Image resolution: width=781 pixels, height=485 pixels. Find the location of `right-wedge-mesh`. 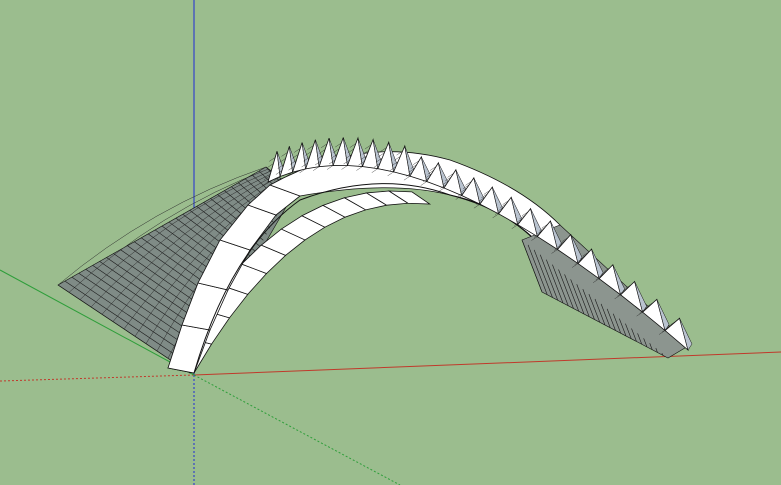

right-wedge-mesh is located at coordinates (606, 291).